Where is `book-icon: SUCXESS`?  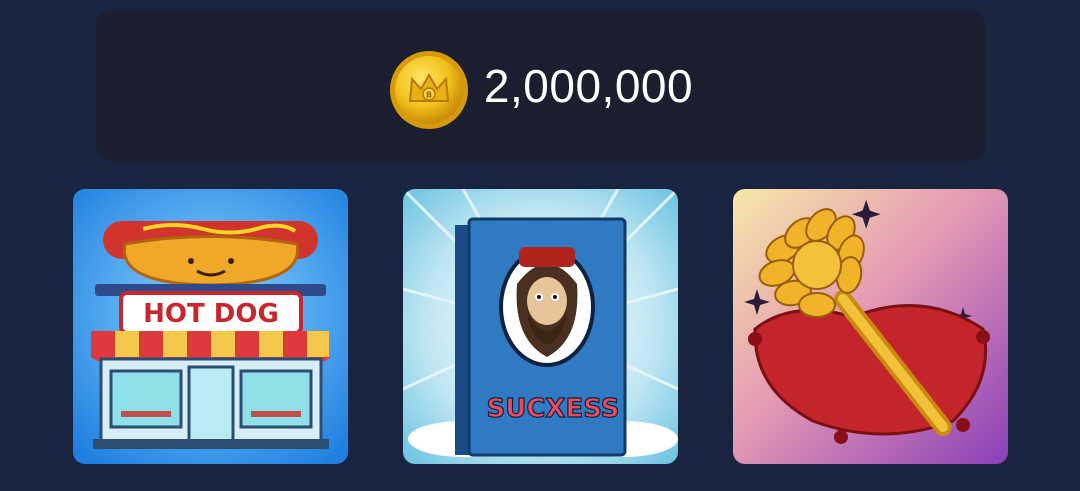
book-icon: SUCXESS is located at coordinates (540, 326).